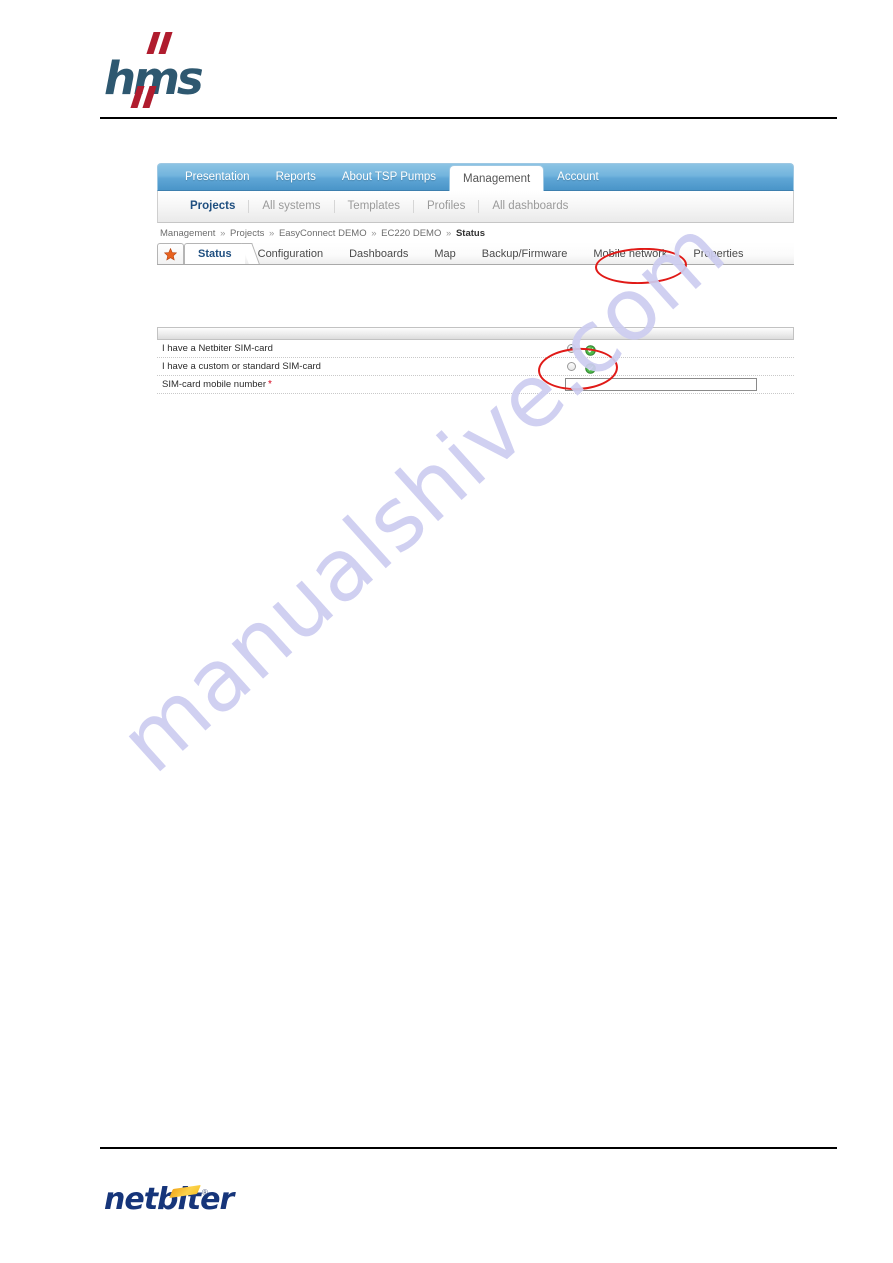  What do you see at coordinates (475, 333) in the screenshot?
I see `form-section-header` at bounding box center [475, 333].